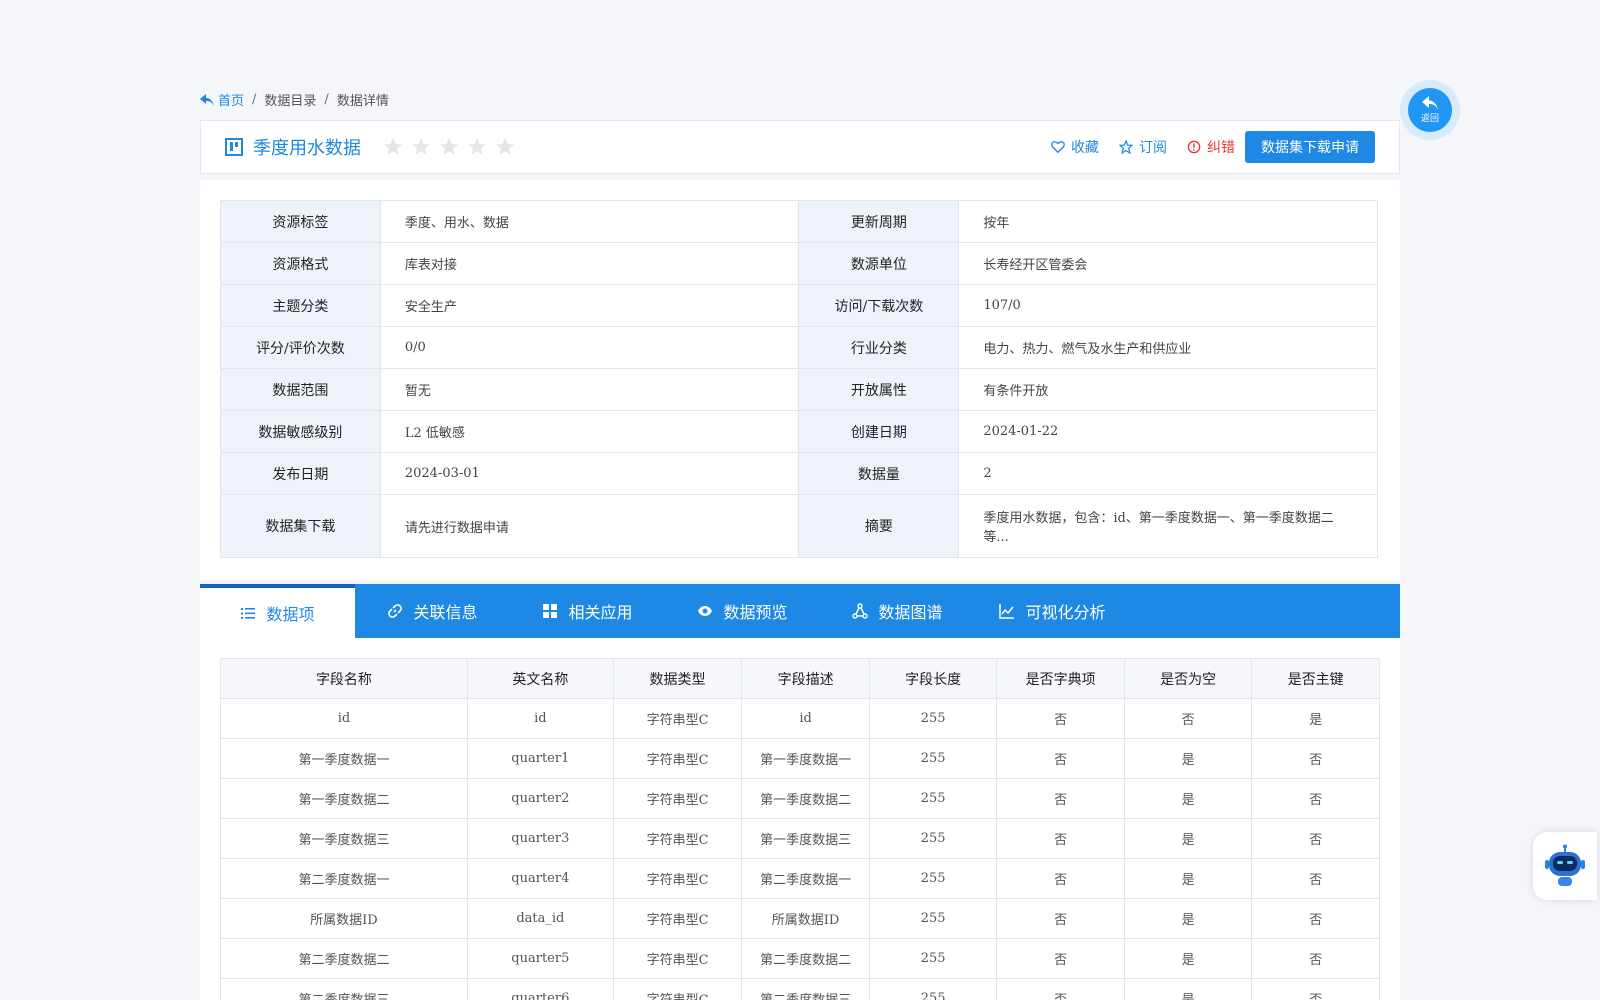 The height and width of the screenshot is (1000, 1600). What do you see at coordinates (879, 473) in the screenshot?
I see `info-key: 数据量` at bounding box center [879, 473].